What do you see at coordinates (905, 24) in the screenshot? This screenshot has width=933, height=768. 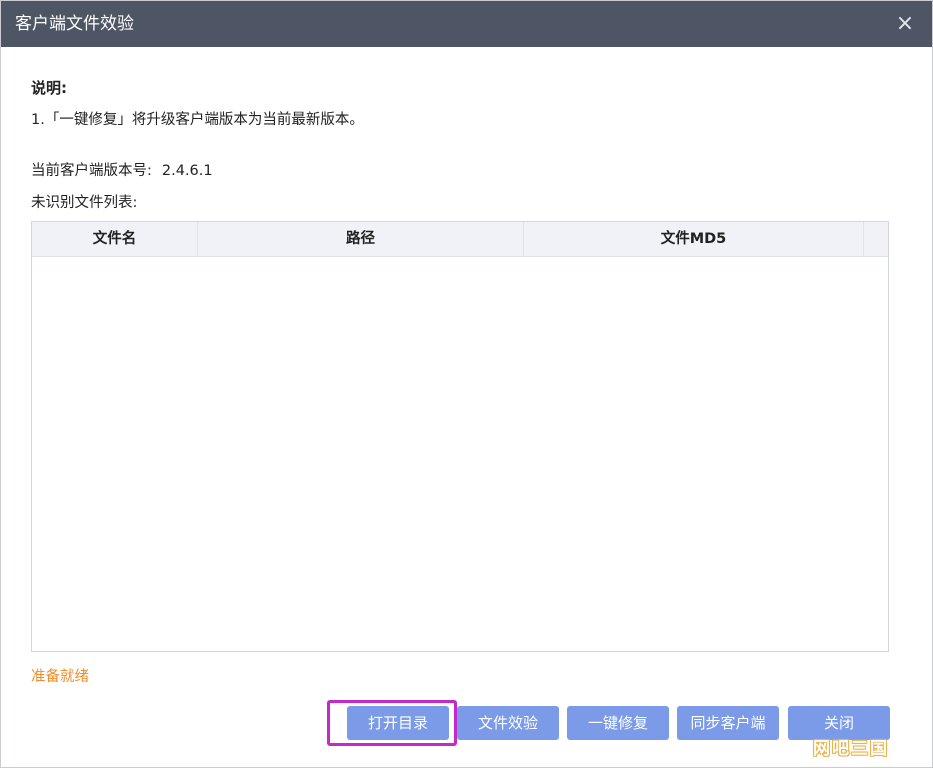 I see `close-icon: ×` at bounding box center [905, 24].